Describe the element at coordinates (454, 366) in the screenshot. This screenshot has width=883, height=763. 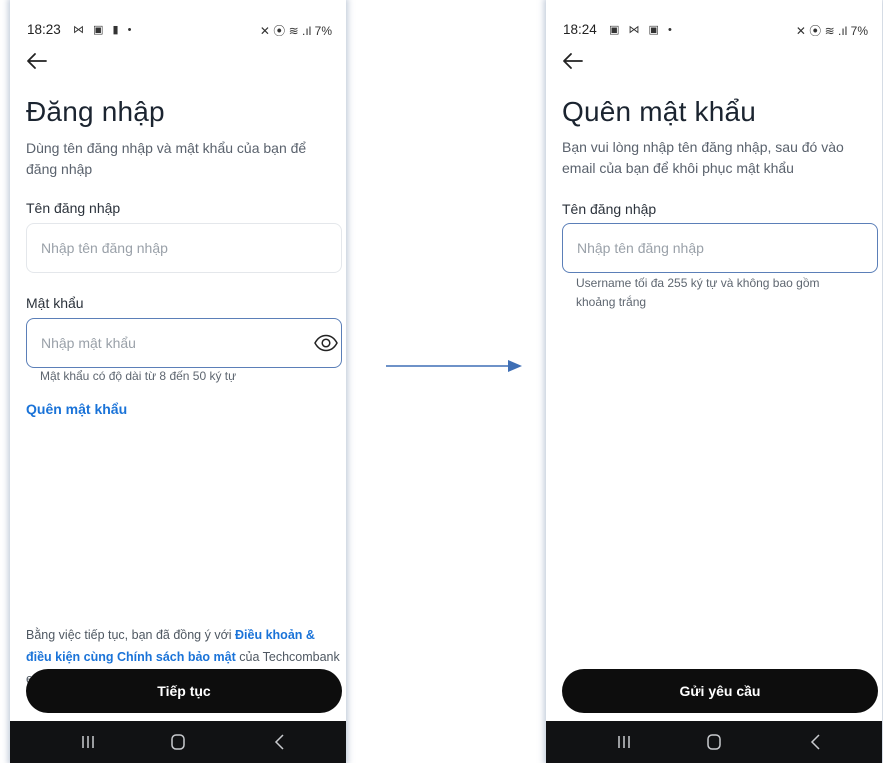
I see `flow-arrow-icon` at that location.